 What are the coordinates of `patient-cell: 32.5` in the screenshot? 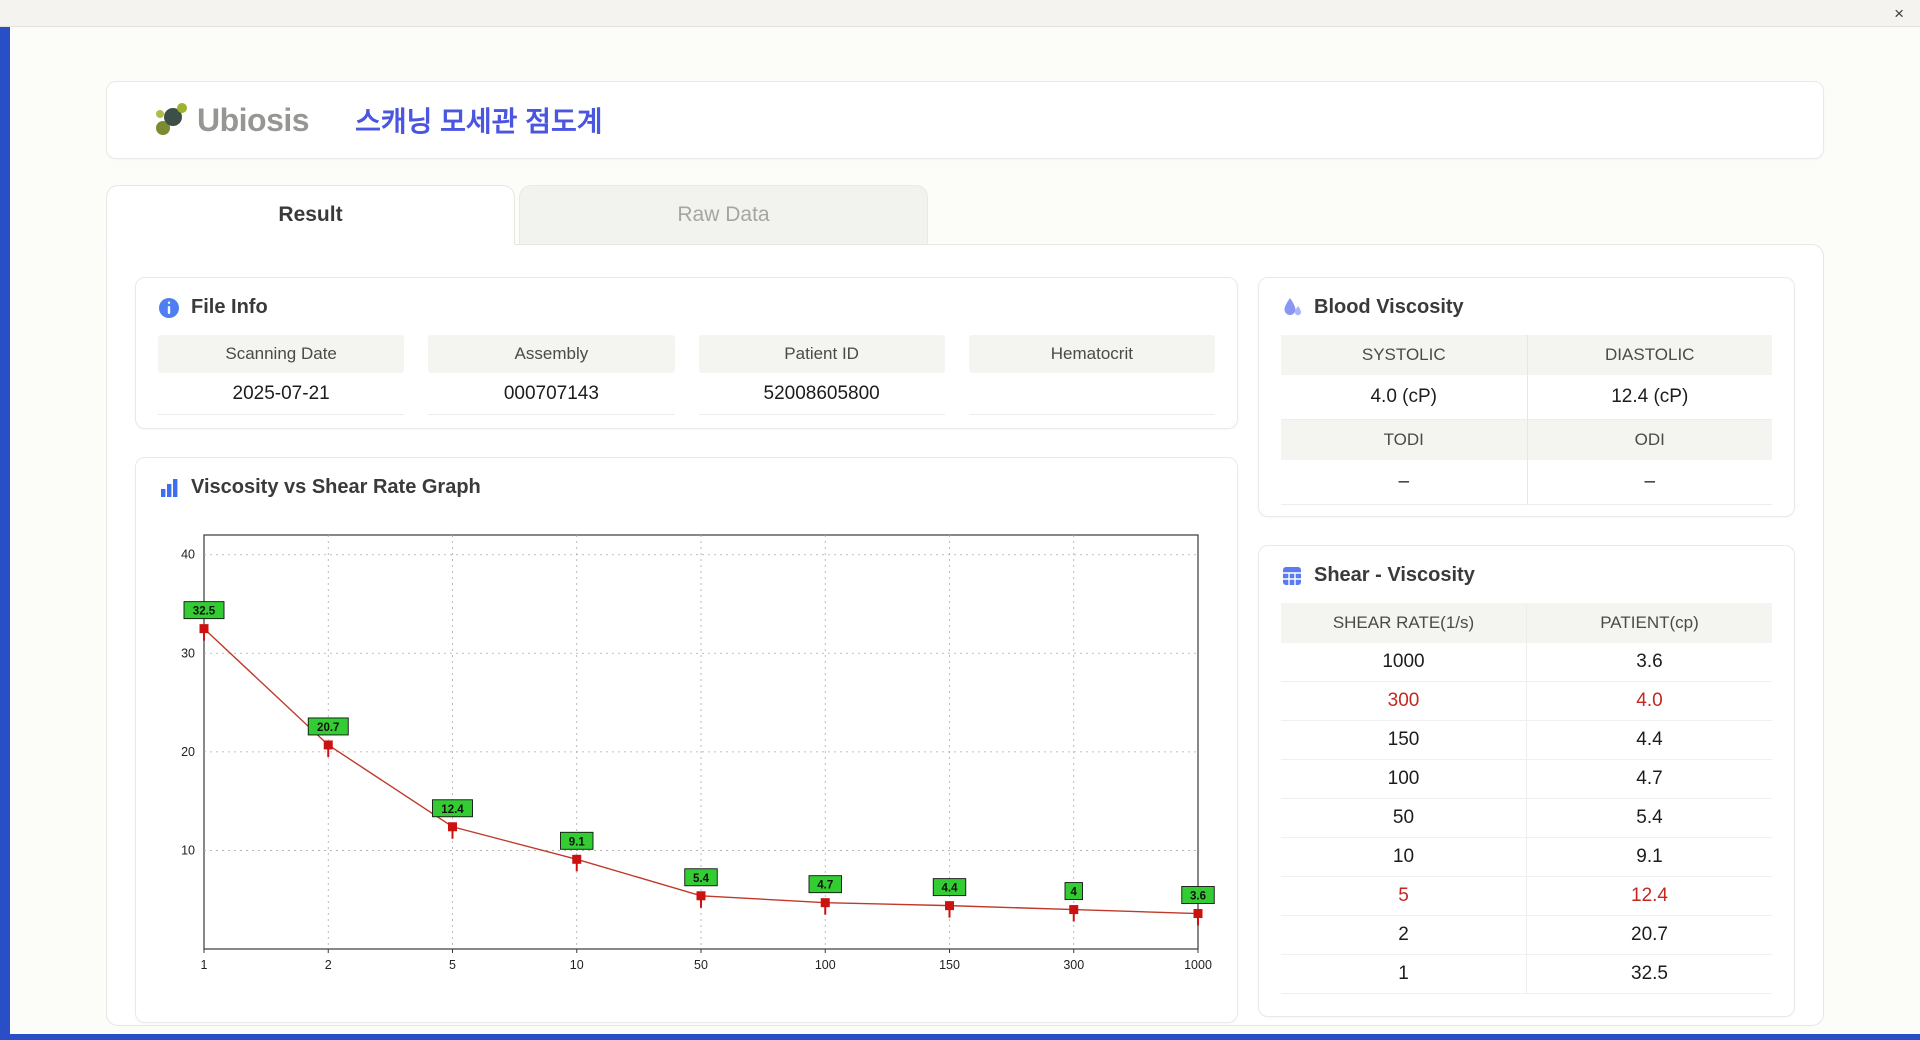 It's located at (1649, 974).